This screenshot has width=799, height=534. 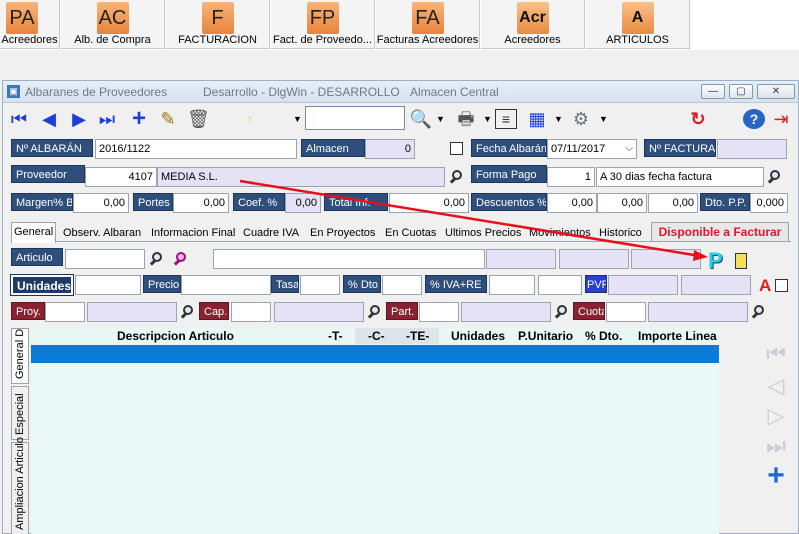 I want to click on annotation-arrow-line, so click(x=470, y=218).